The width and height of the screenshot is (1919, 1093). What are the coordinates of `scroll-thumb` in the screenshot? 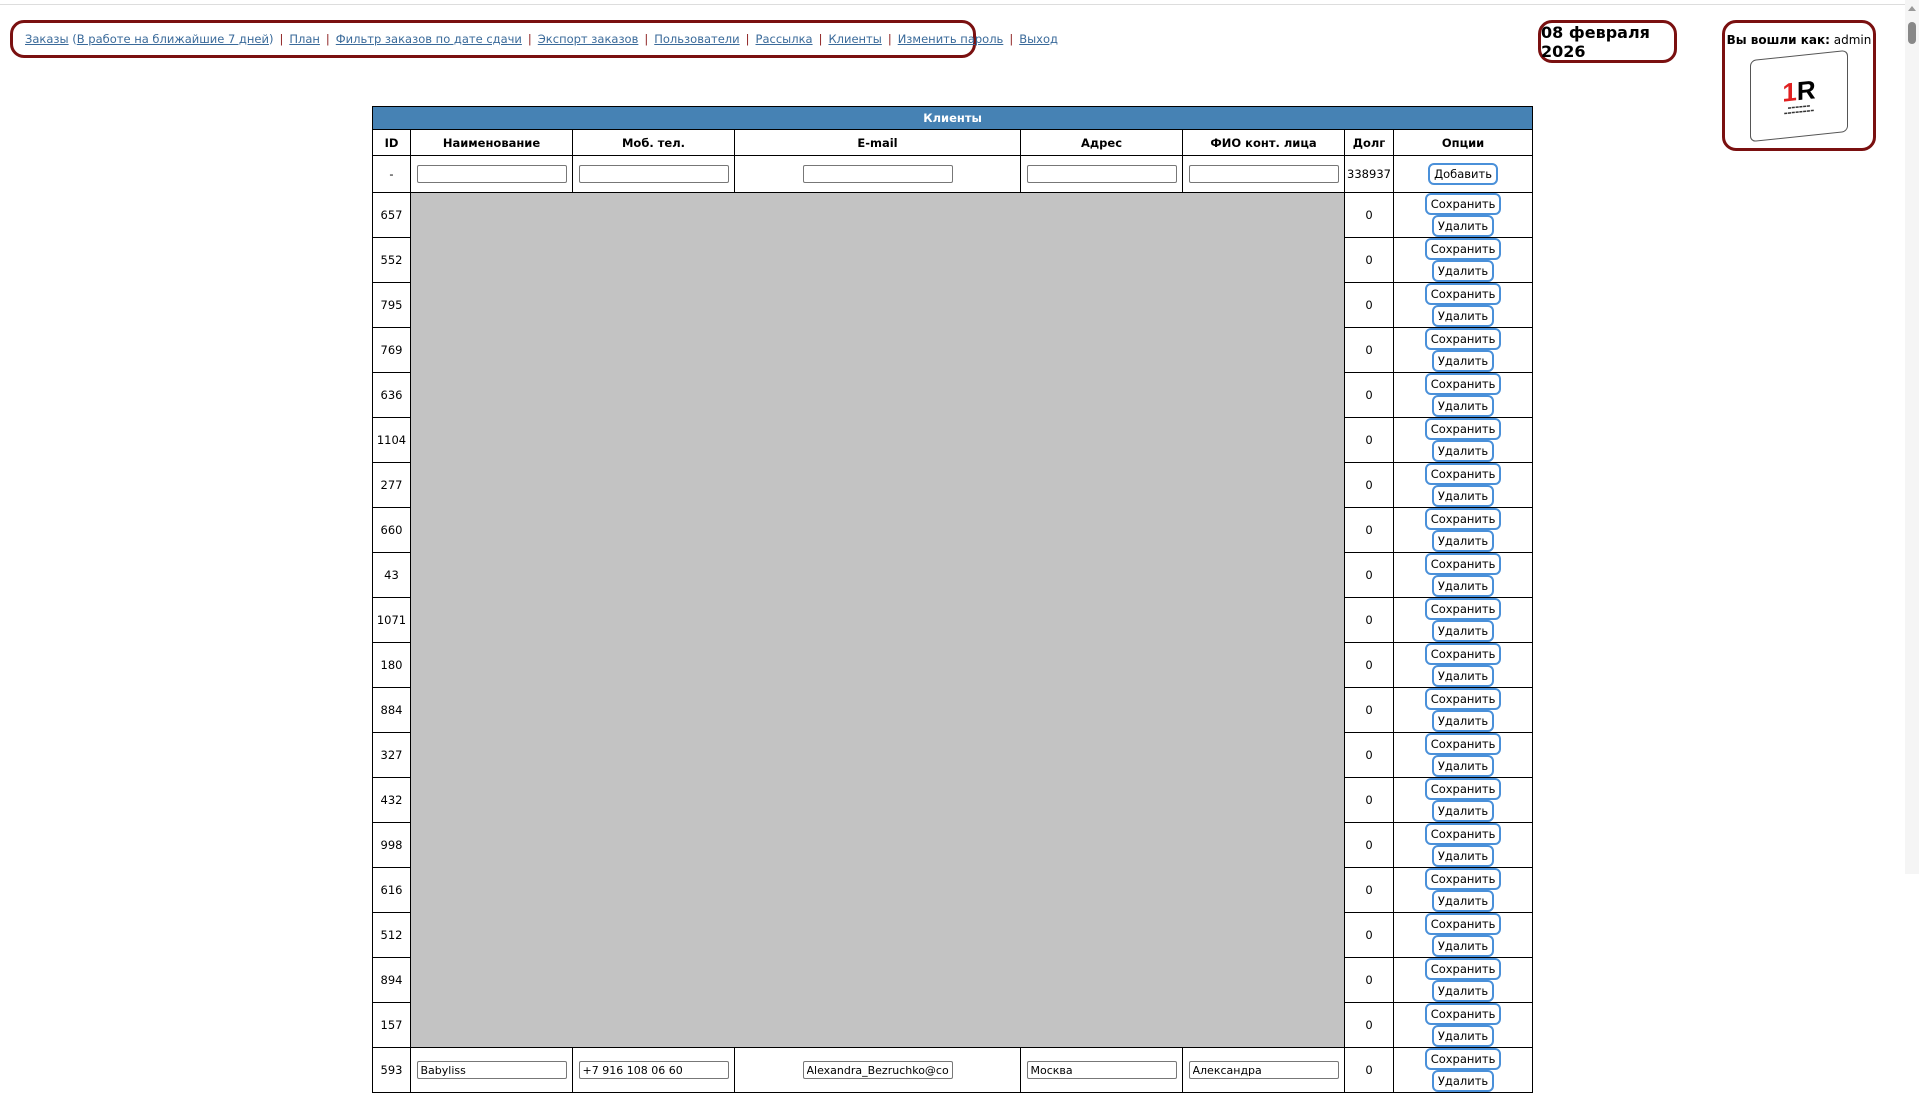 It's located at (1912, 33).